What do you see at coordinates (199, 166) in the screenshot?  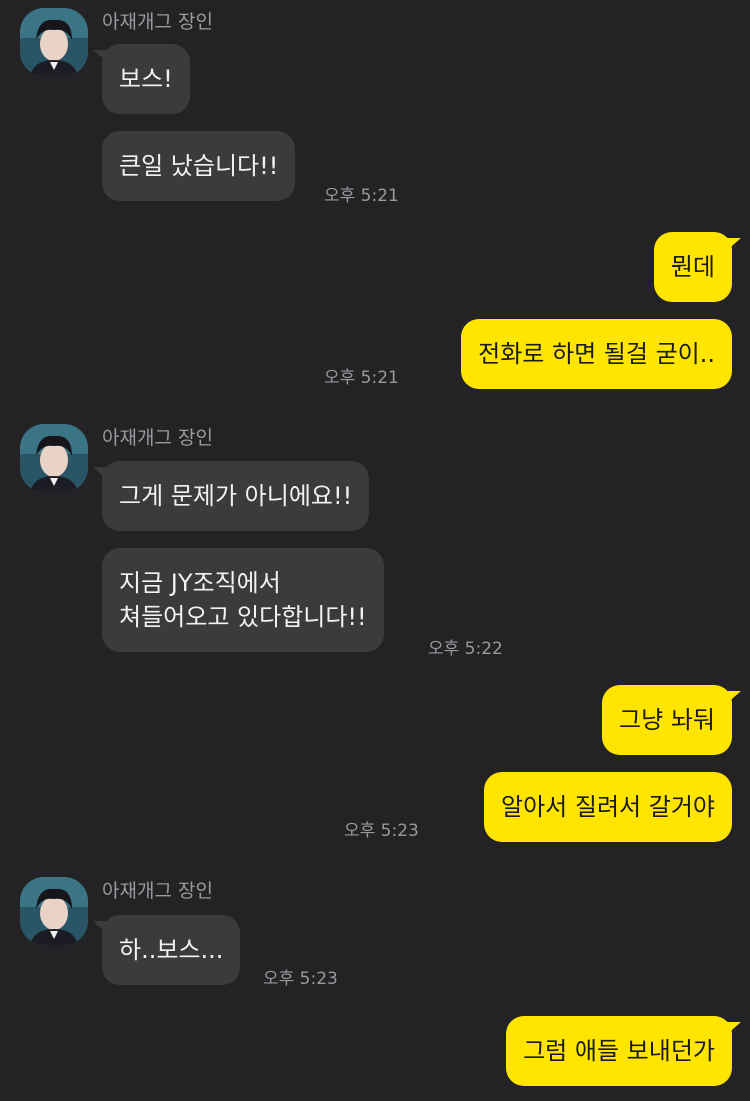 I see `incoming-message: 큰일 났습니다!!` at bounding box center [199, 166].